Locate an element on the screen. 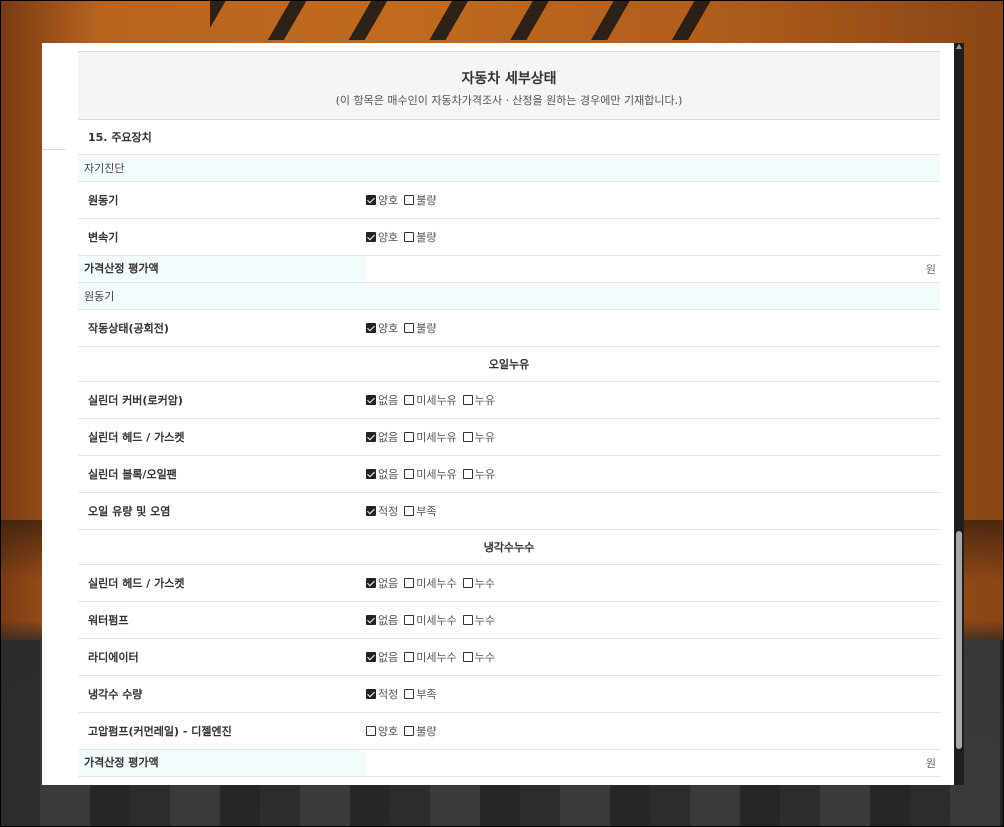 The width and height of the screenshot is (1004, 827). row-oil-level: 오일 유량 및 오염 적정 부족 is located at coordinates (509, 511).